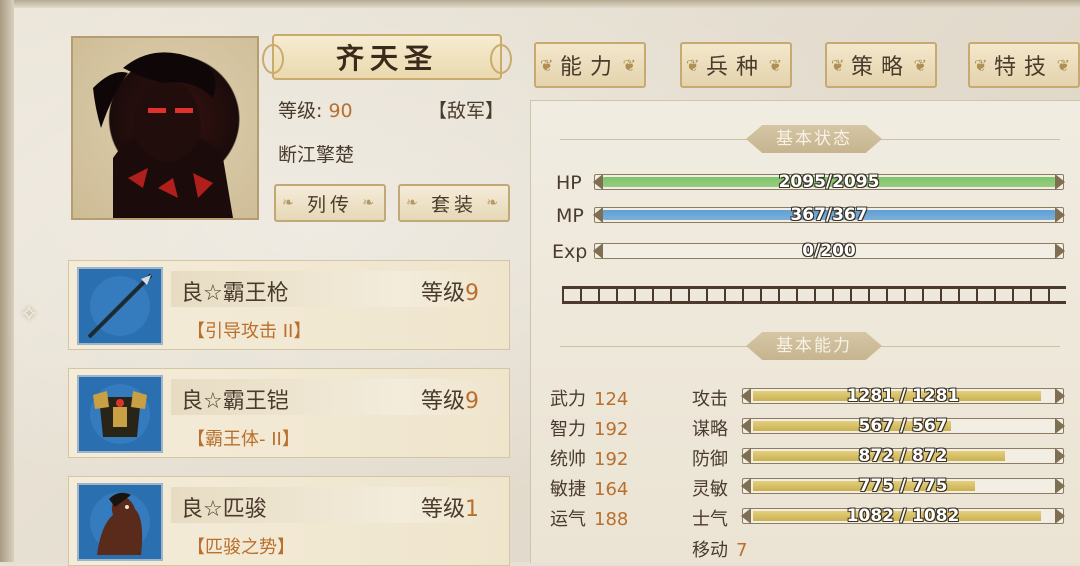 This screenshot has height=566, width=1080. Describe the element at coordinates (300, 111) in the screenshot. I see `hero-level-label: 等级:` at that location.